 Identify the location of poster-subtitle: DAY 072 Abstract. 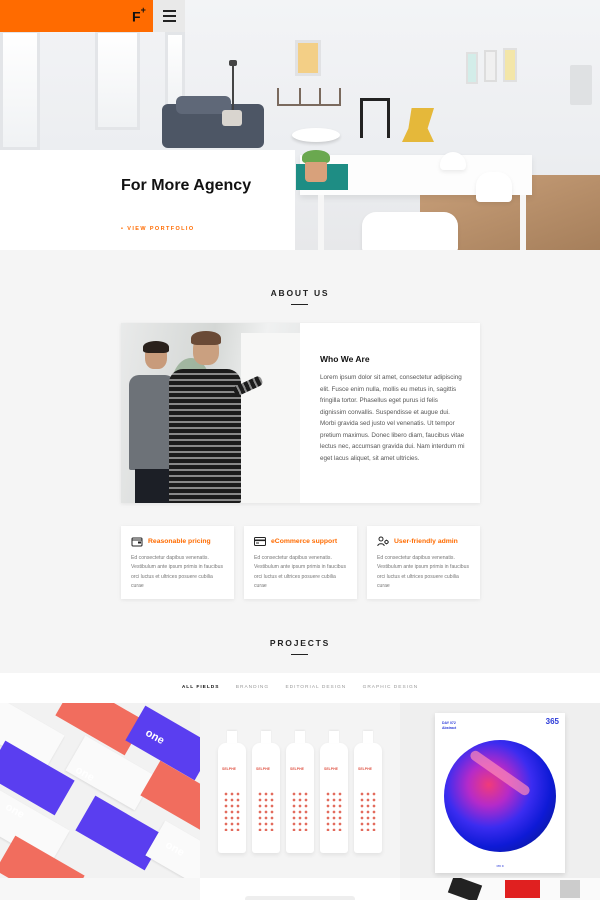
(449, 726).